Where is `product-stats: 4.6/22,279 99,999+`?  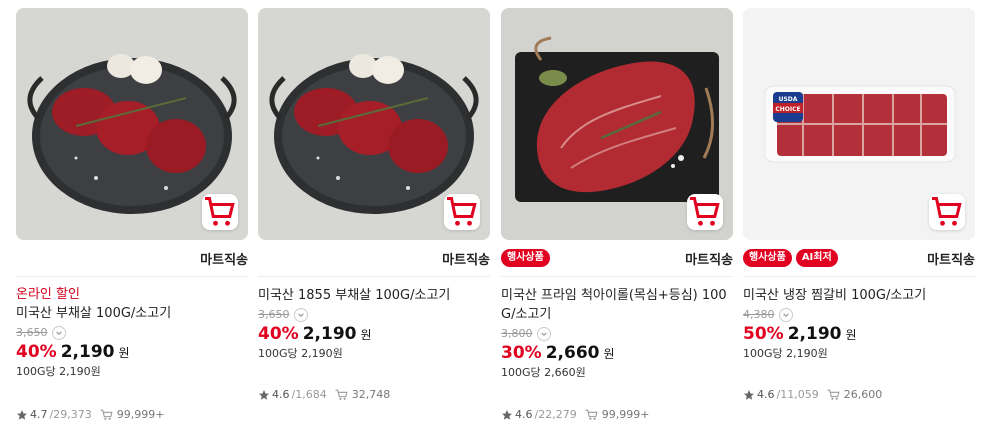
product-stats: 4.6/22,279 99,999+ is located at coordinates (575, 414).